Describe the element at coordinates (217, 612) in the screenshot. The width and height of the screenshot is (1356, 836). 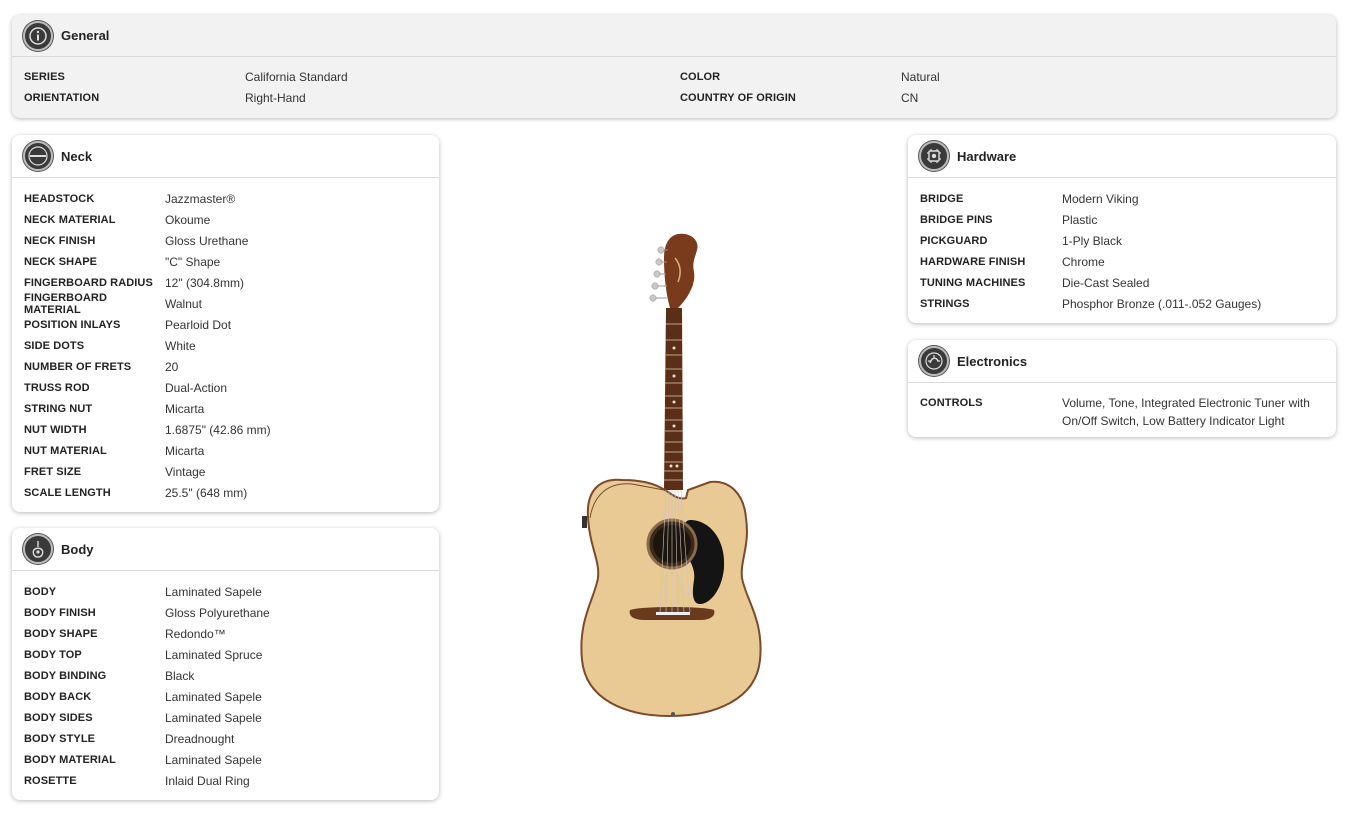
I see `spec-value: Gloss Polyurethane` at that location.